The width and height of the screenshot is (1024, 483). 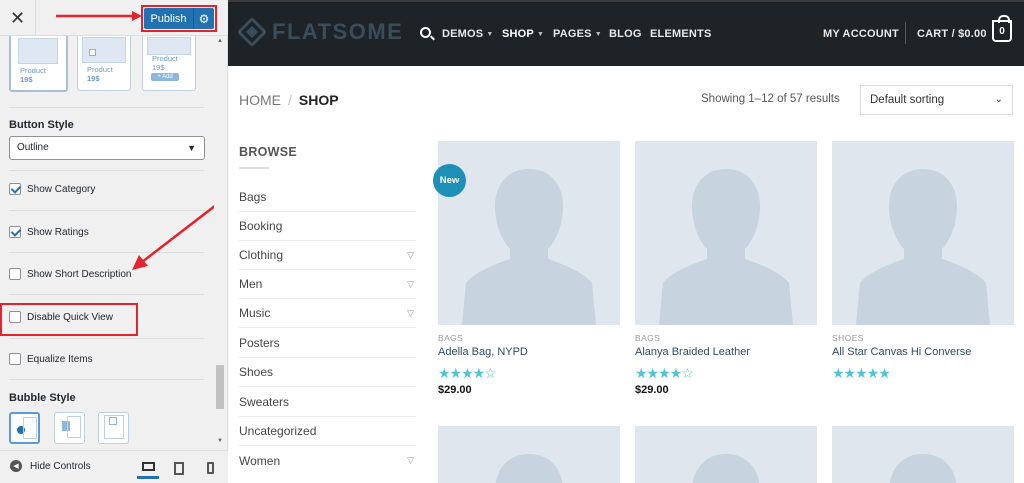 I want to click on category-women: Women ▽, so click(x=327, y=460).